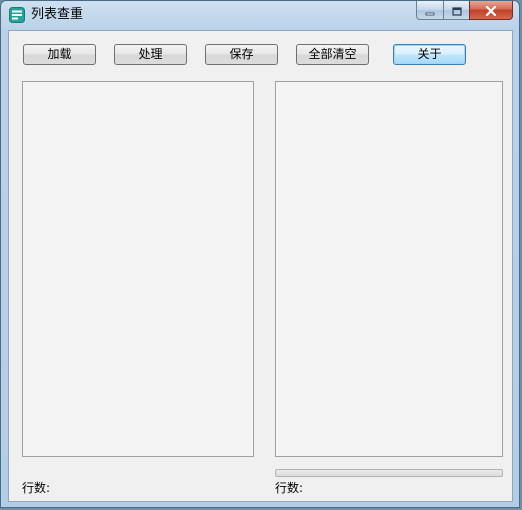 Image resolution: width=522 pixels, height=510 pixels. What do you see at coordinates (57, 14) in the screenshot?
I see `window-title: 列表查重` at bounding box center [57, 14].